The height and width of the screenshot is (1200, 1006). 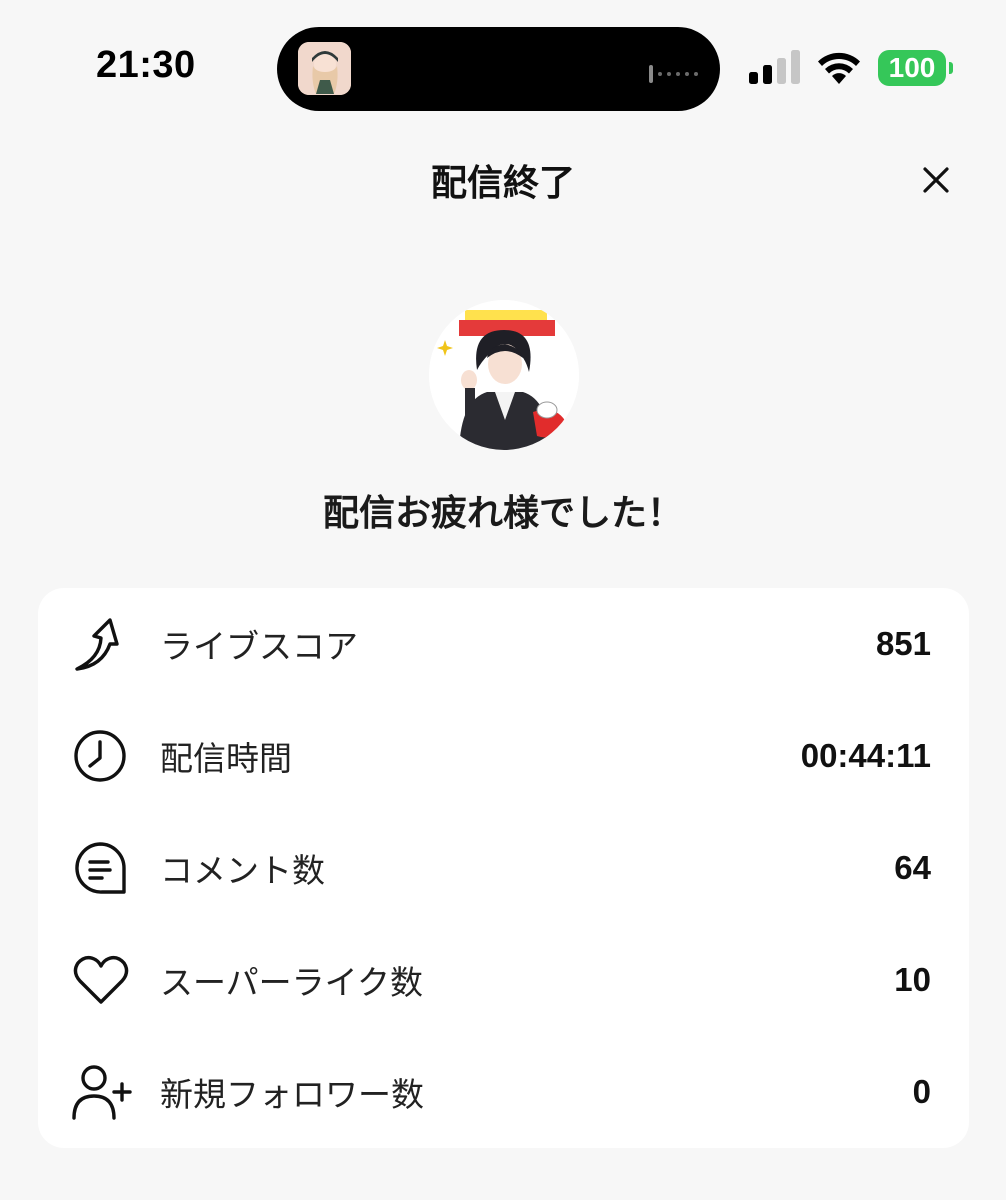 What do you see at coordinates (504, 375) in the screenshot?
I see `streamer-avatar` at bounding box center [504, 375].